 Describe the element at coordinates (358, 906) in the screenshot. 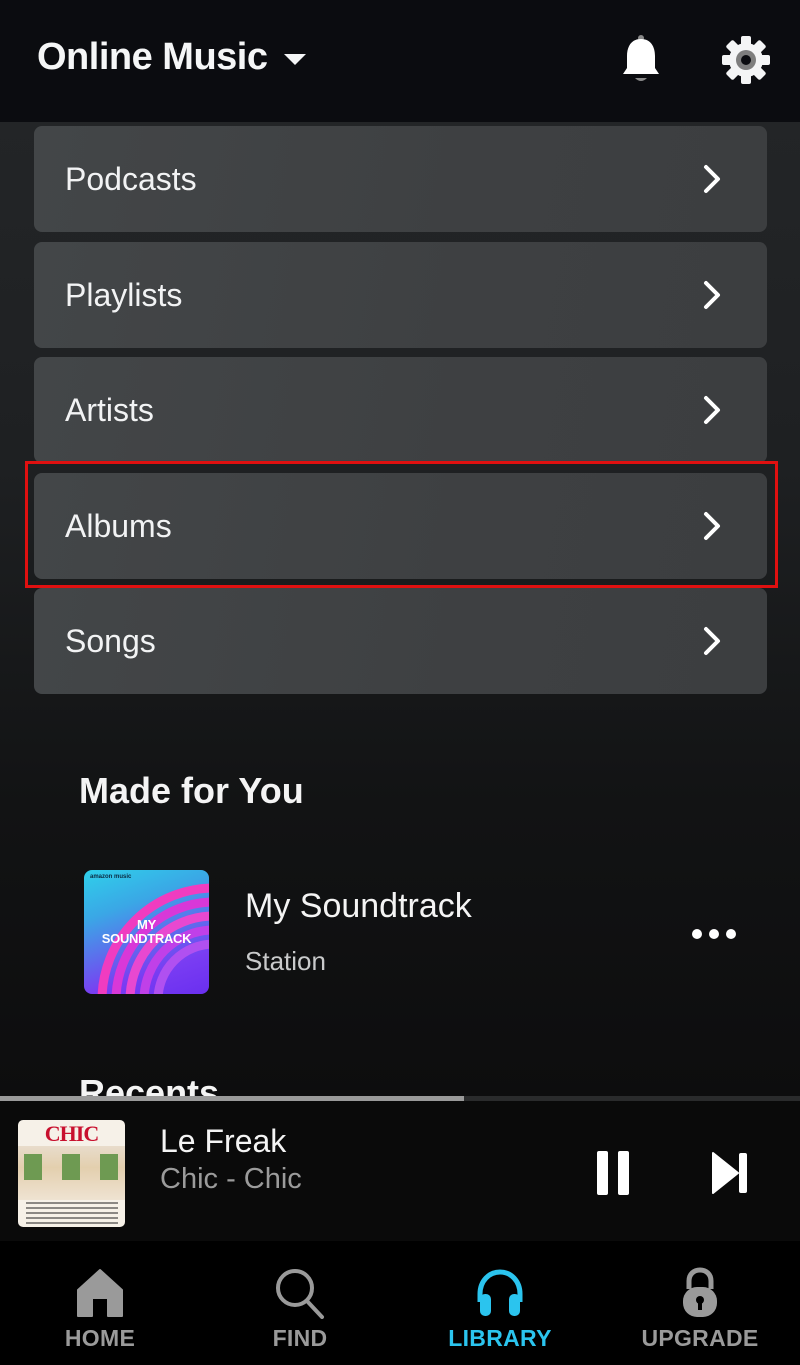

I see `station-title: My Soundtrack` at that location.